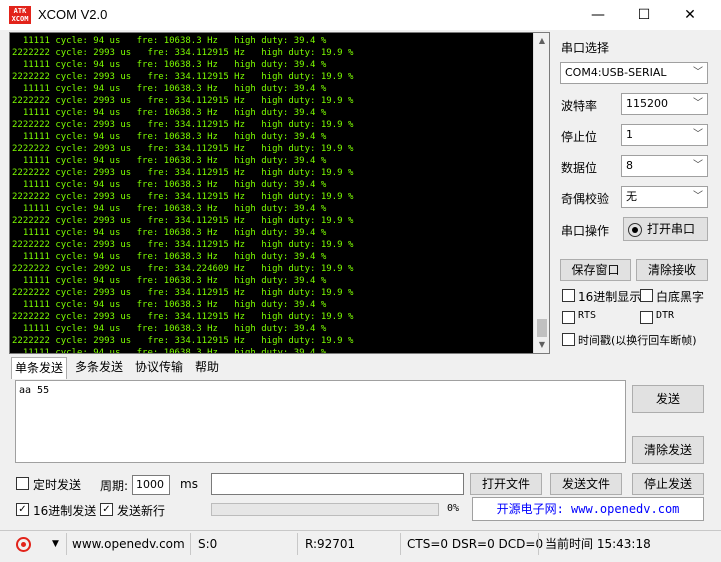  I want to click on open-port-button: 打开串口, so click(665, 229).